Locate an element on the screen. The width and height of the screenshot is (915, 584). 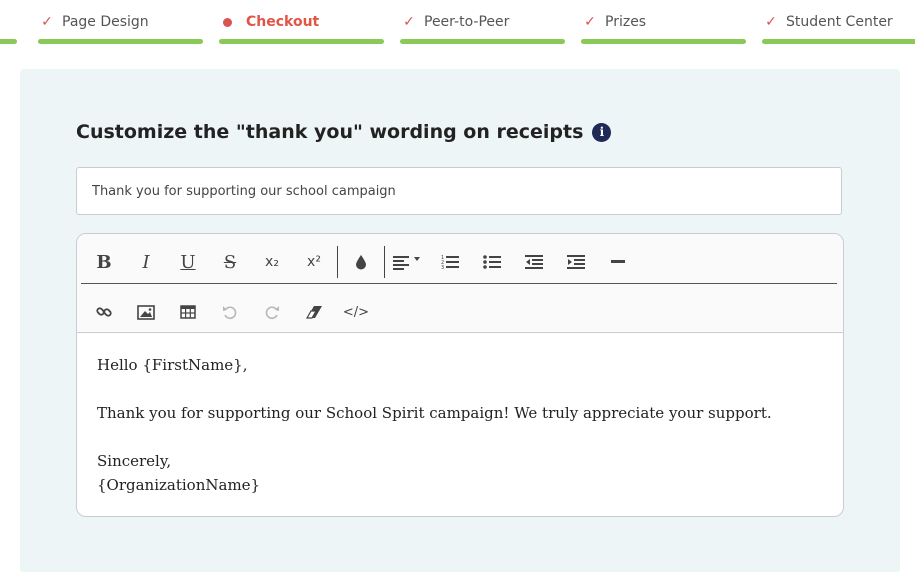
step-label: Student Center is located at coordinates (839, 22).